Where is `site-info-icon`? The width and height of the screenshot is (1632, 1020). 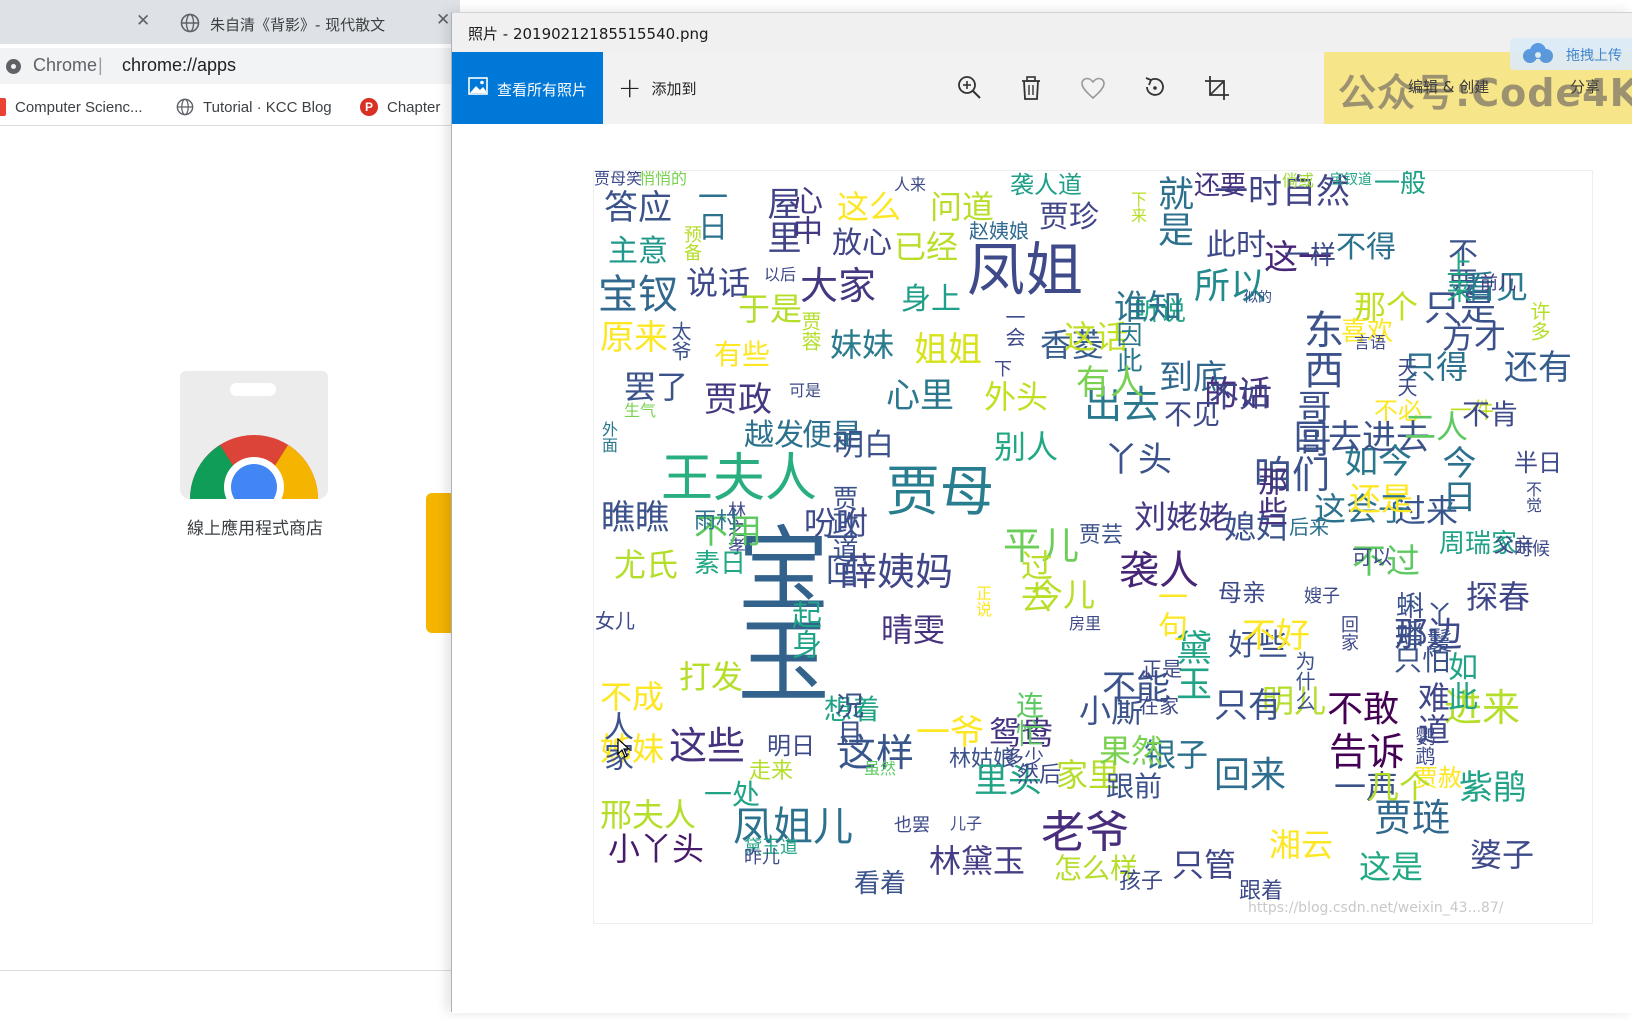
site-info-icon is located at coordinates (13, 66).